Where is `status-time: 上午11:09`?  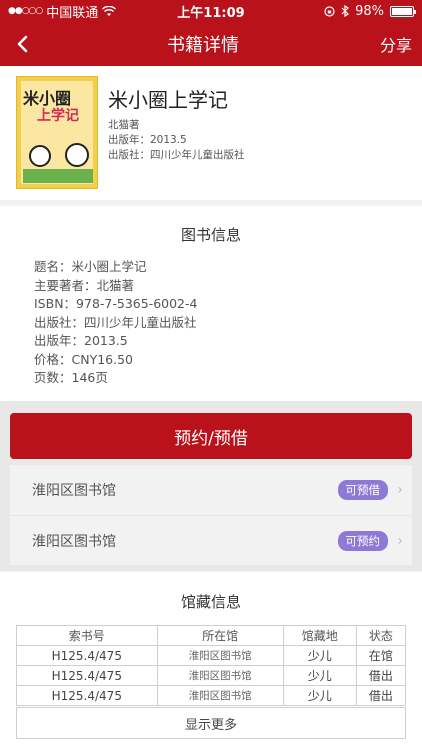 status-time: 上午11:09 is located at coordinates (211, 13).